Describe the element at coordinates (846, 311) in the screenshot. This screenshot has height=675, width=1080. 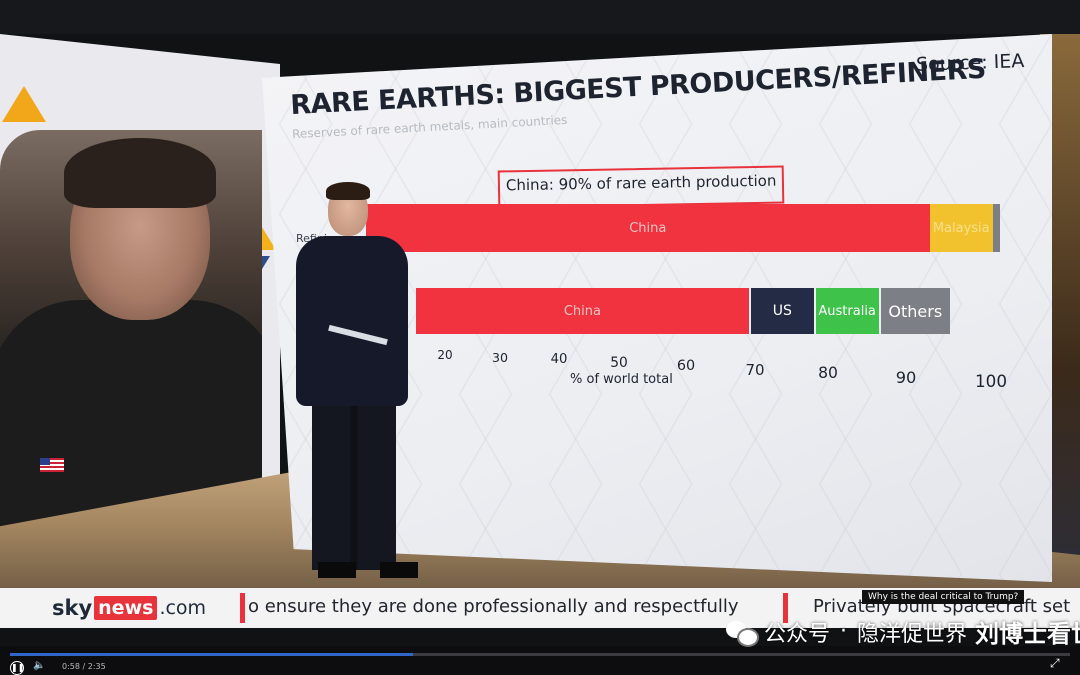
I see `bar-segment-australia: Australia` at that location.